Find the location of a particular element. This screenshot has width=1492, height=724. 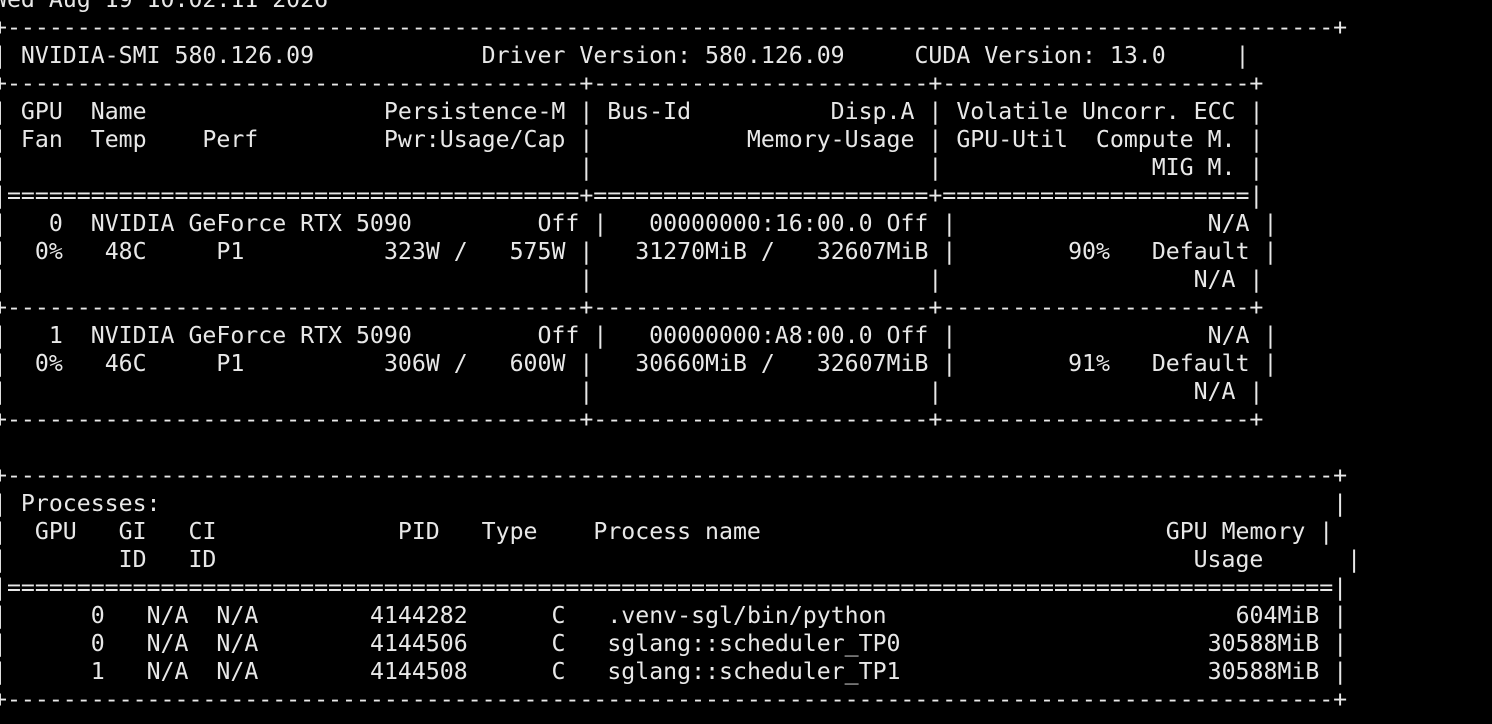

driver-label: Driver Version: is located at coordinates (586, 55).